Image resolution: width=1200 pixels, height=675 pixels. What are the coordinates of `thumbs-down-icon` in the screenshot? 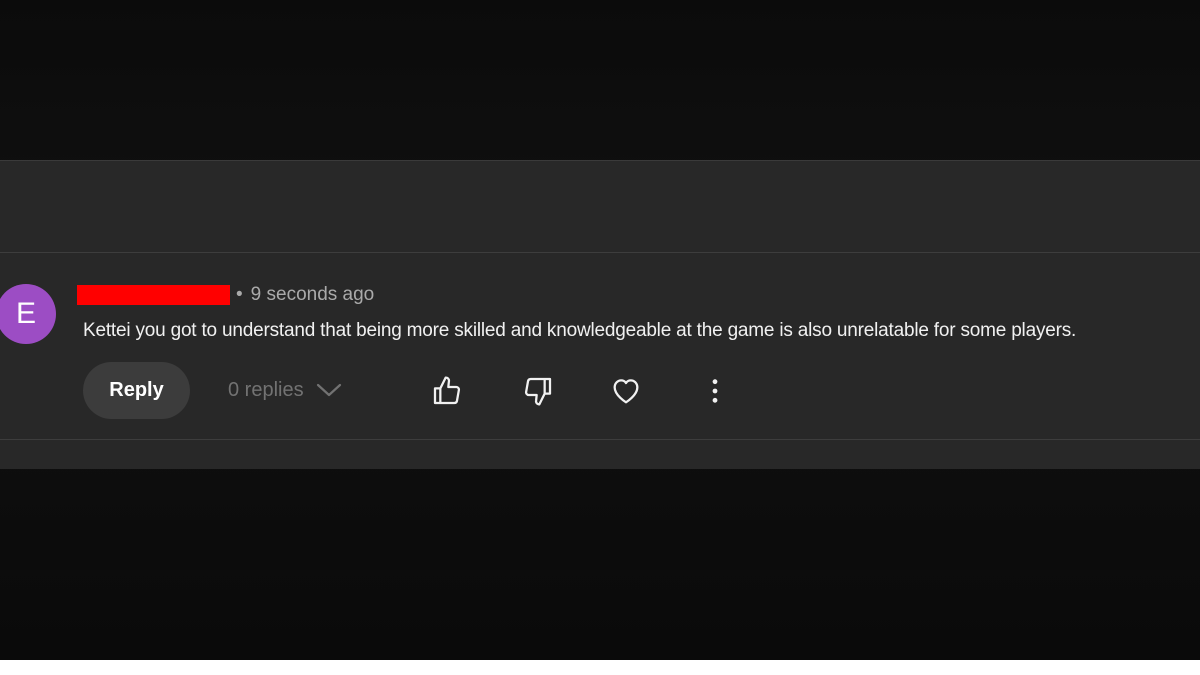 It's located at (538, 391).